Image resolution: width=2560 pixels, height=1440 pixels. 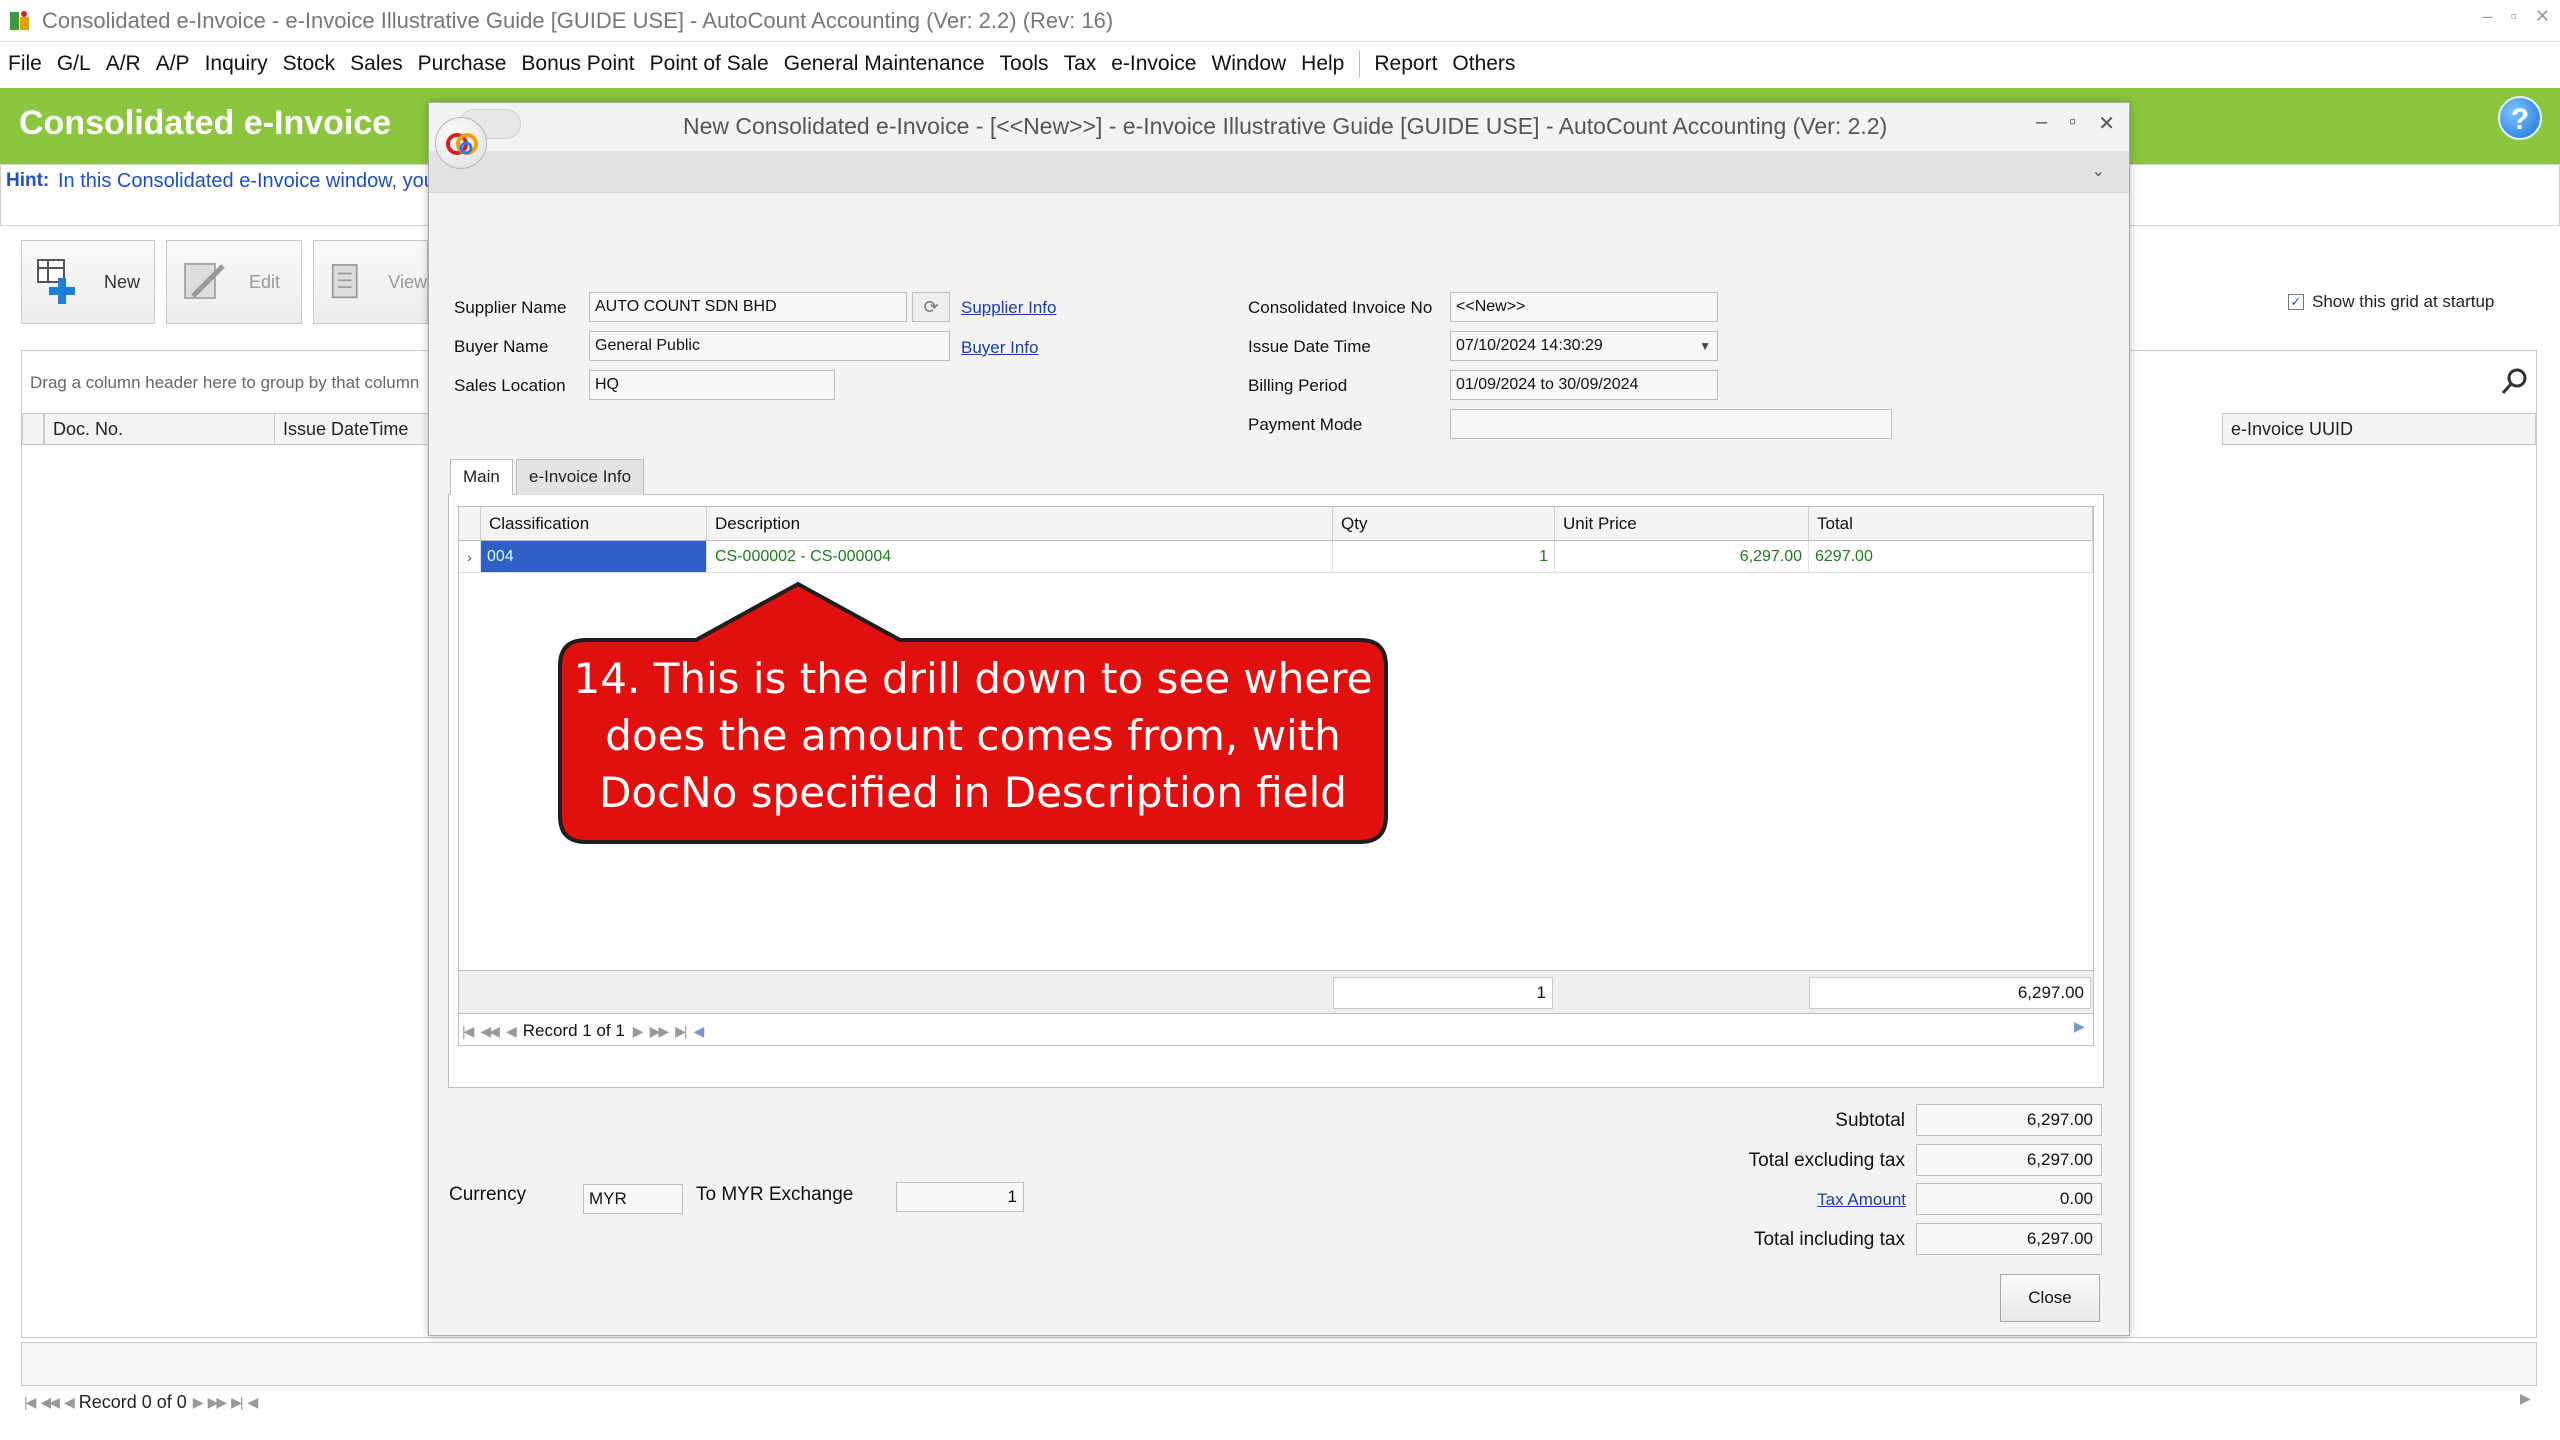 What do you see at coordinates (2379, 429) in the screenshot?
I see `column-header-e-invoice-uuid: e-Invoice UUID` at bounding box center [2379, 429].